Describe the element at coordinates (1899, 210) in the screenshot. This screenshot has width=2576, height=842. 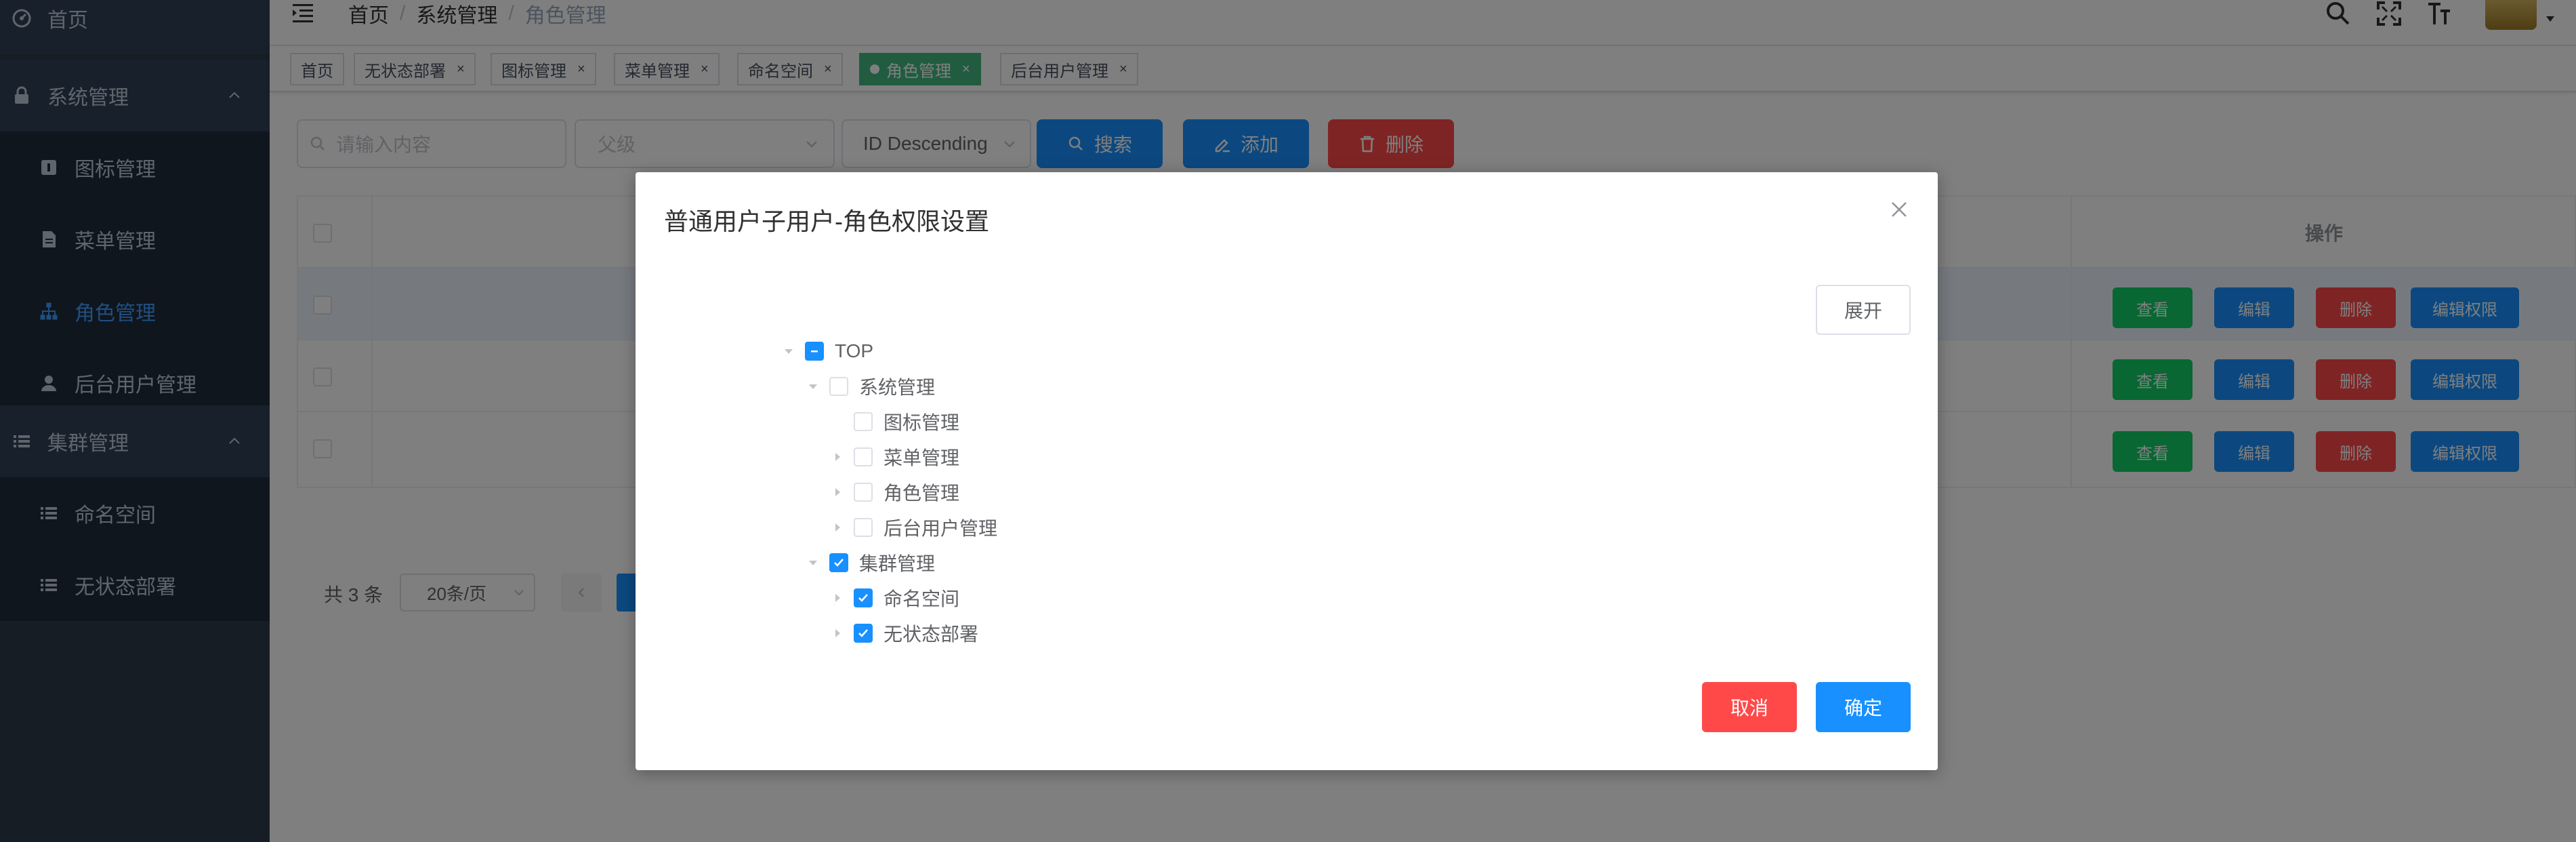
I see `close-icon` at that location.